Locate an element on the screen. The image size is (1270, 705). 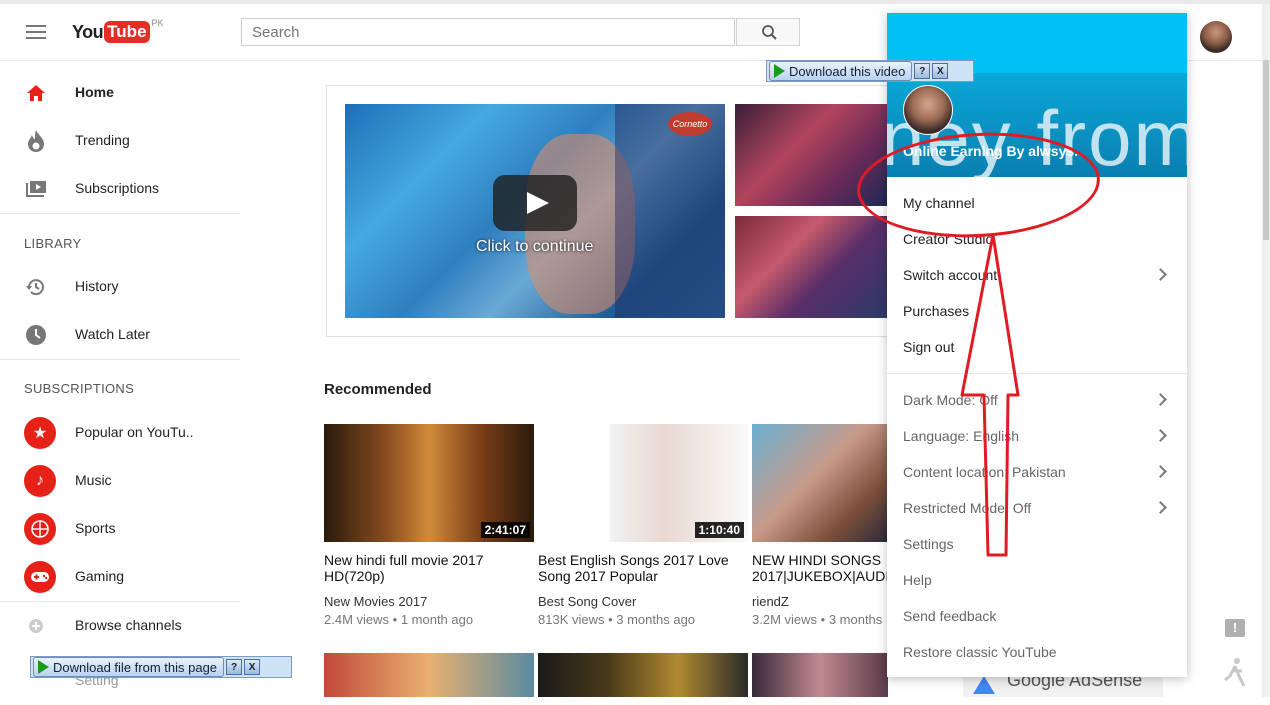
annotation-arrow is located at coordinates (990, 395).